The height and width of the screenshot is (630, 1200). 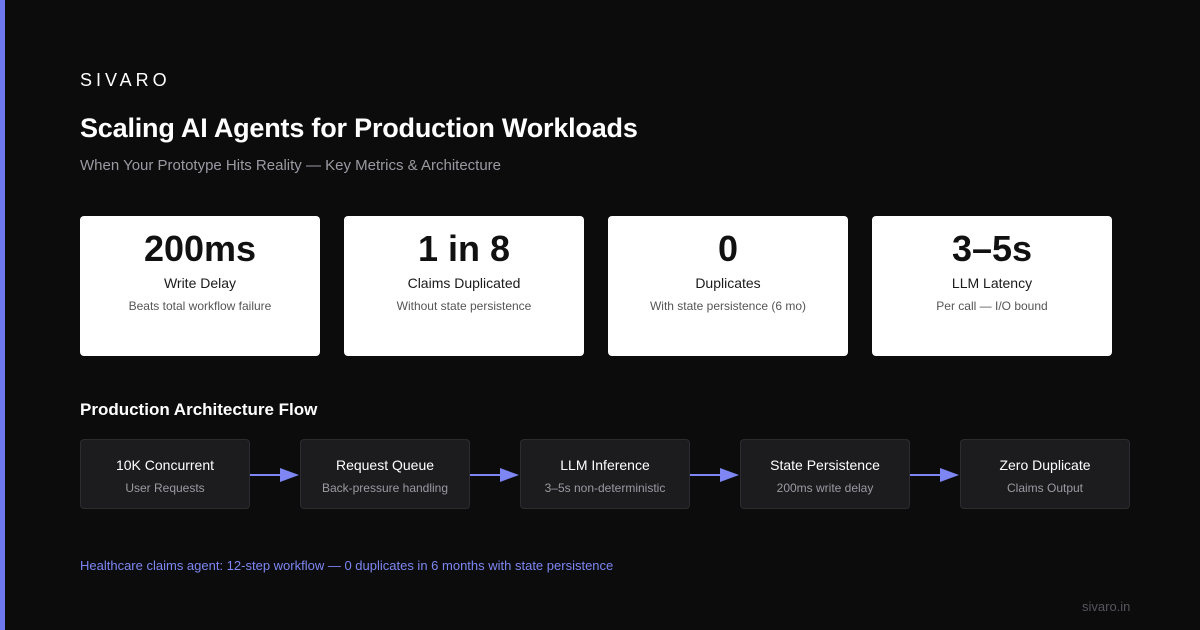 I want to click on metric-value: 3–5s, so click(x=992, y=248).